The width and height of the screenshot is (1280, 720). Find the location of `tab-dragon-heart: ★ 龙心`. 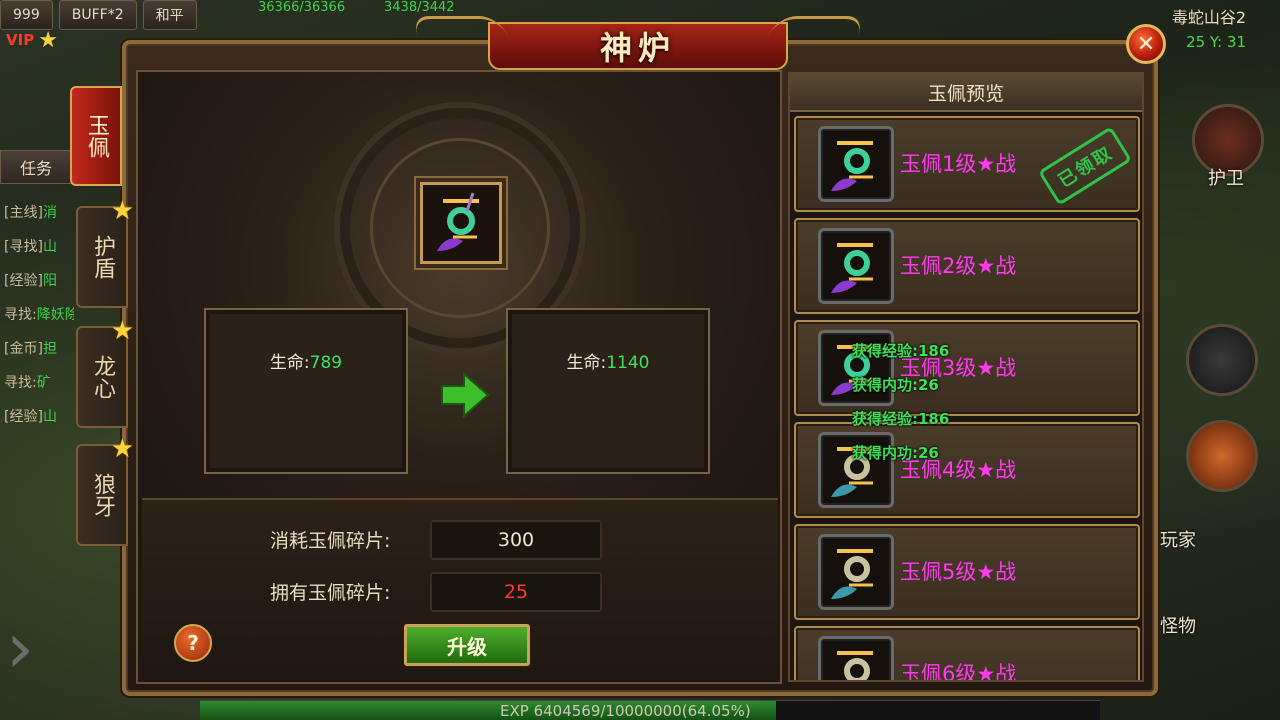

tab-dragon-heart: ★ 龙心 is located at coordinates (105, 372).